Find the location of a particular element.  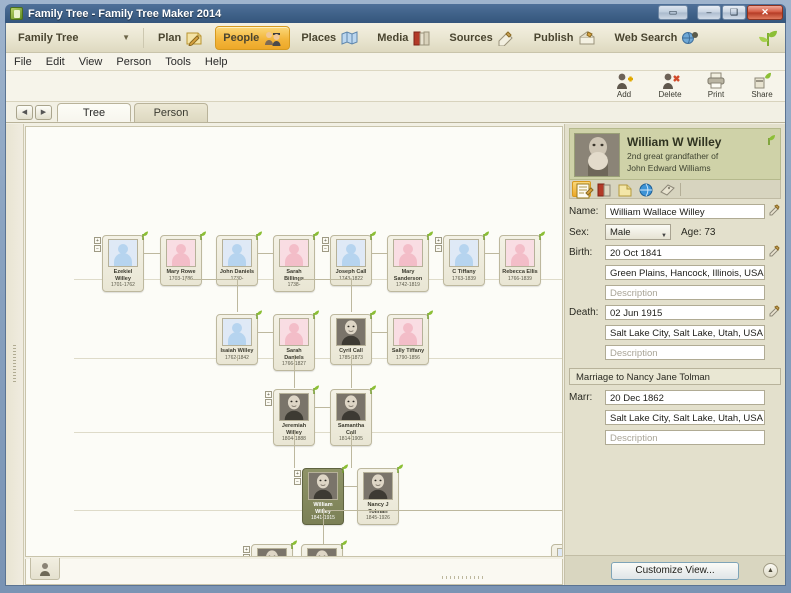

restore-extra-button: ▭ is located at coordinates (673, 12).